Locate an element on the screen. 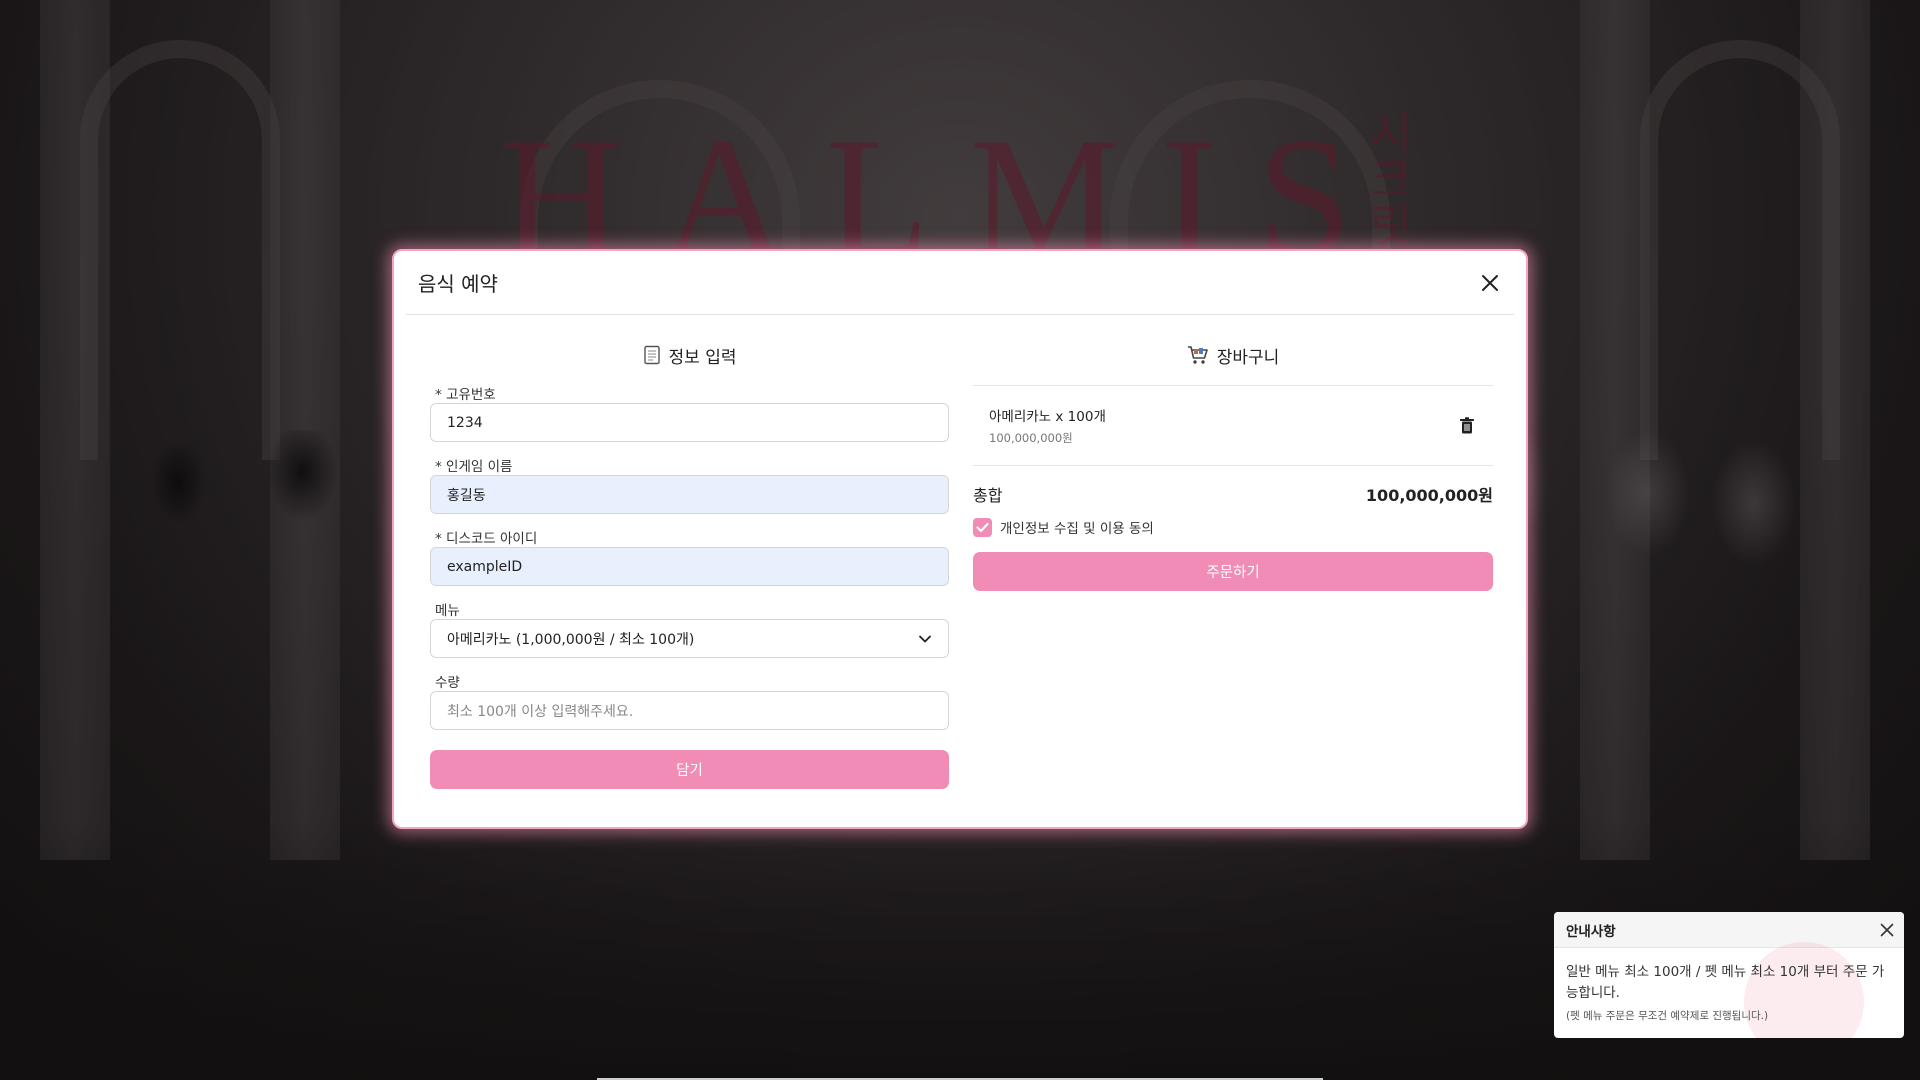  close-button is located at coordinates (1490, 283).